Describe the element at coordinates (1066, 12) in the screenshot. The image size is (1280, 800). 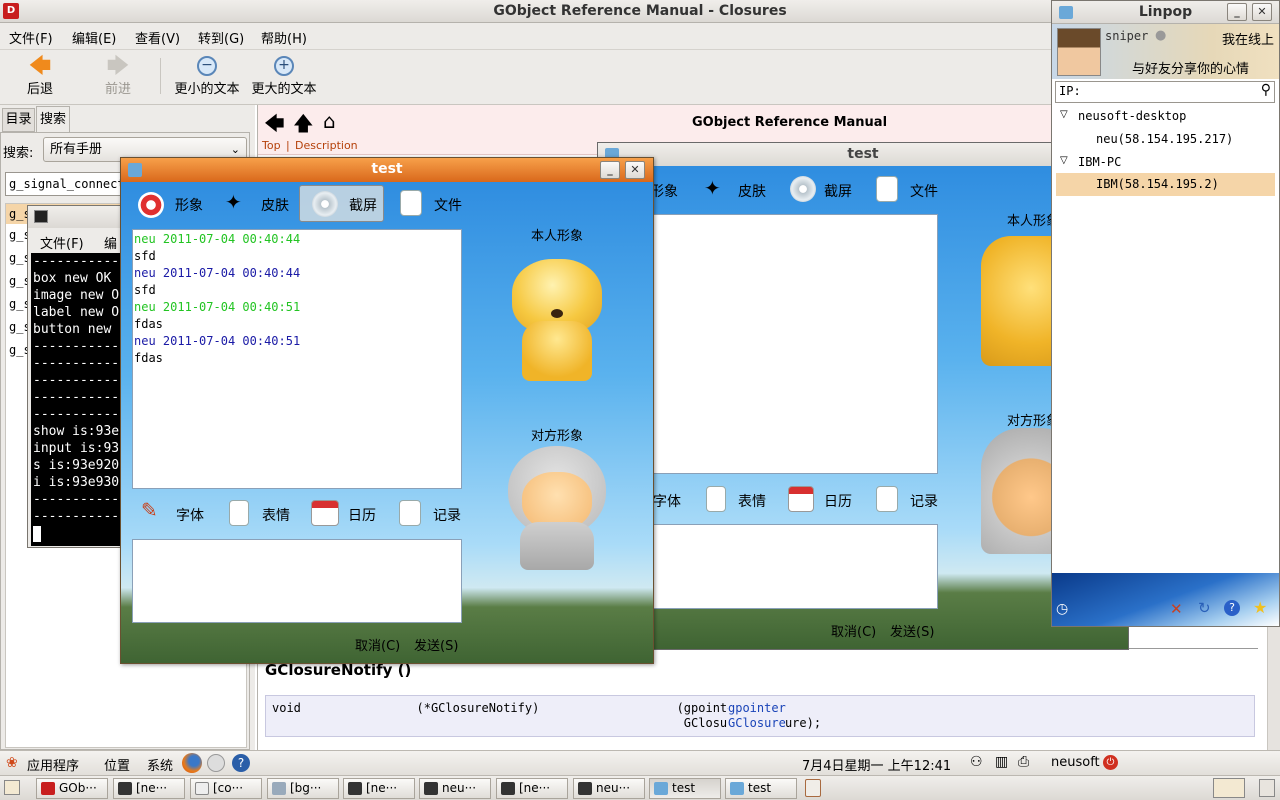
I see `linpop-icon` at that location.